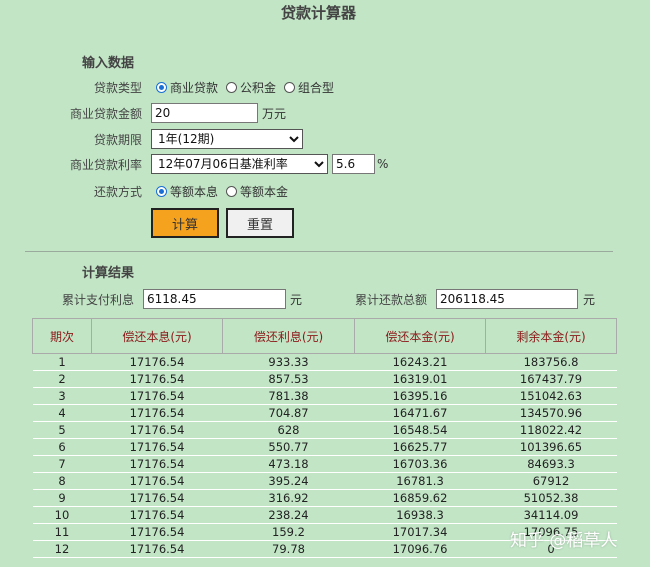 The width and height of the screenshot is (650, 567). I want to click on reset-button: 重置, so click(260, 223).